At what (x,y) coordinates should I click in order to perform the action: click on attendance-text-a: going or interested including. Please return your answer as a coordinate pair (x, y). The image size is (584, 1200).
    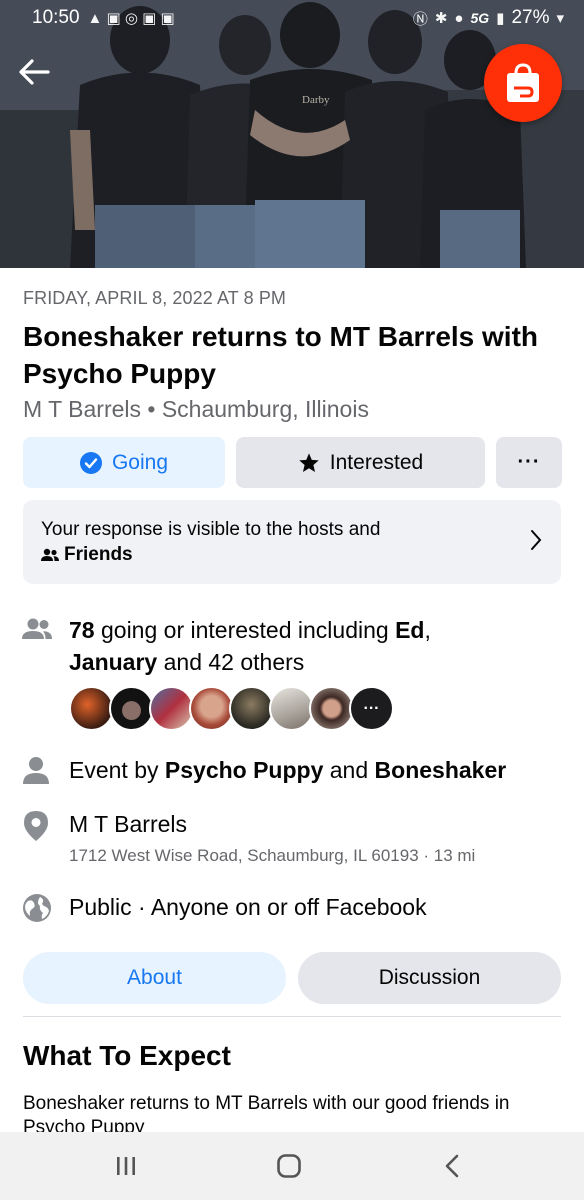
    Looking at the image, I should click on (245, 630).